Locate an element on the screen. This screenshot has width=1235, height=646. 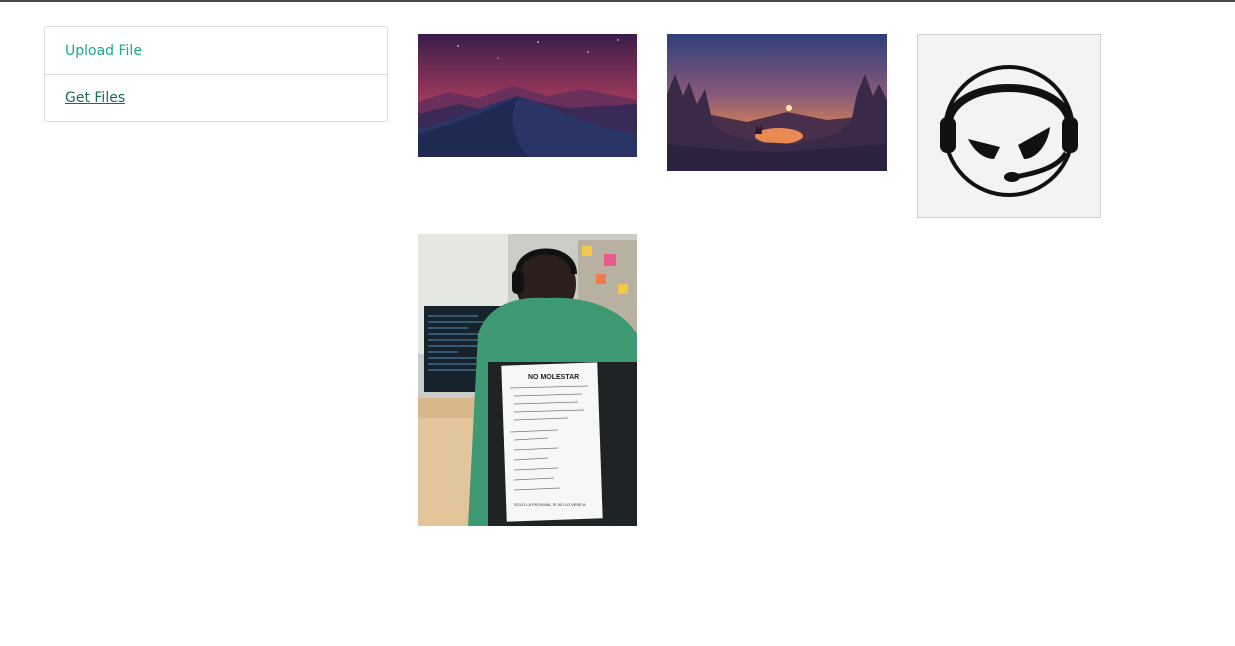
gallery-image-desert is located at coordinates (527, 95).